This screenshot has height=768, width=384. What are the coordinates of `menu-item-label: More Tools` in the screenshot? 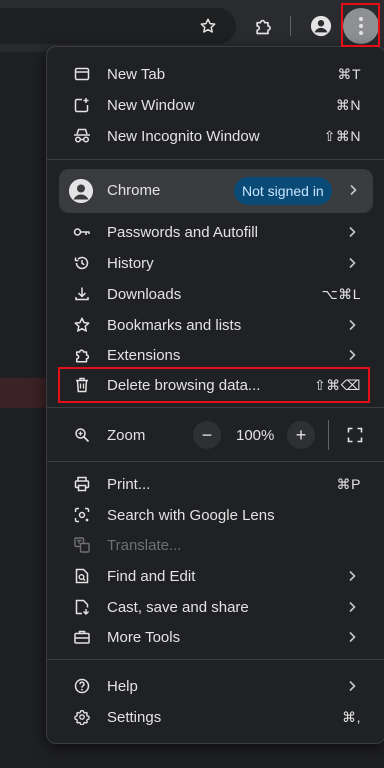 It's located at (144, 637).